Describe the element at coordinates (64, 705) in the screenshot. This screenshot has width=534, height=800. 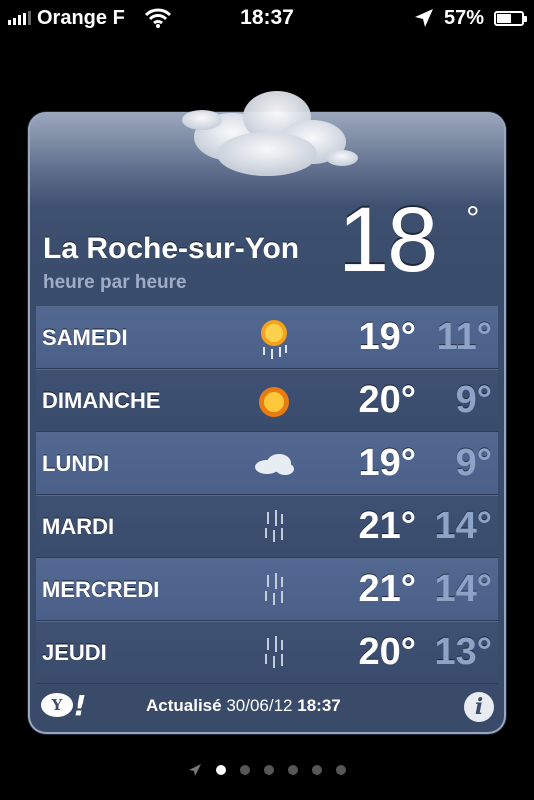
I see `yahoo-logo: Y !` at that location.